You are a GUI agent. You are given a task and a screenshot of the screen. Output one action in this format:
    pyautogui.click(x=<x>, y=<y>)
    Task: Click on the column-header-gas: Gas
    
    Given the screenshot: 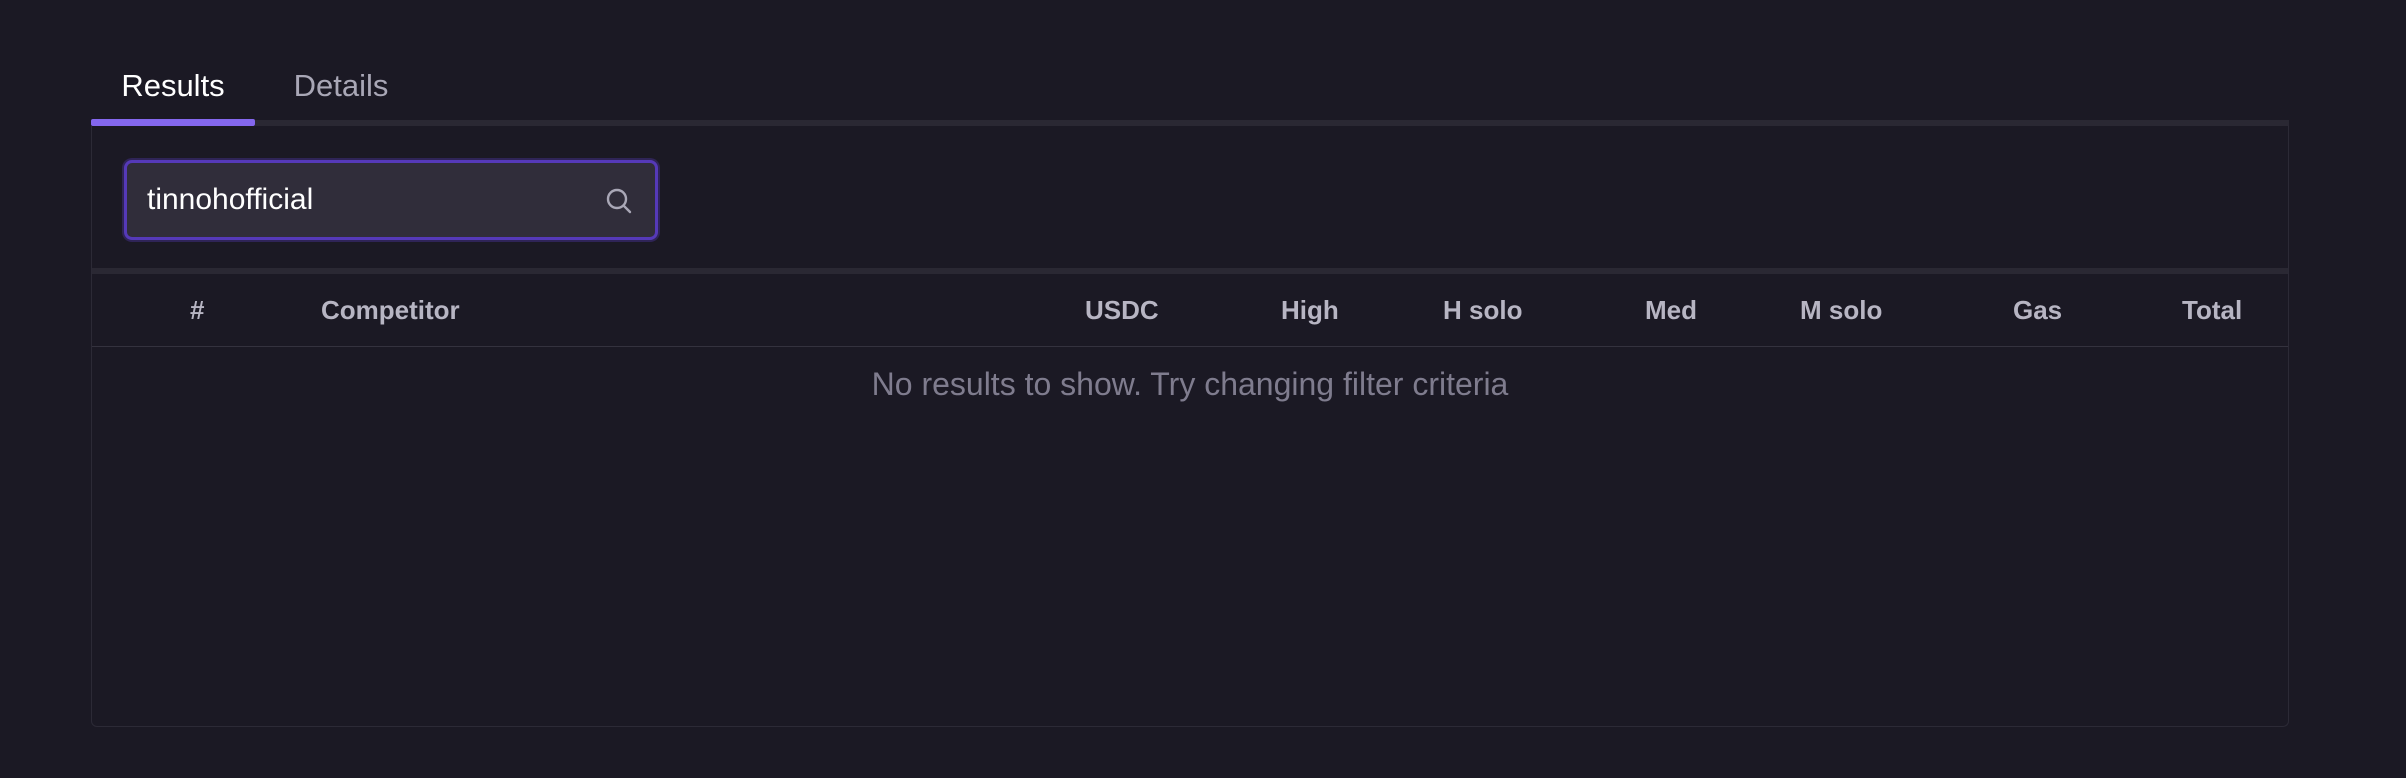 What is the action you would take?
    pyautogui.click(x=2037, y=310)
    